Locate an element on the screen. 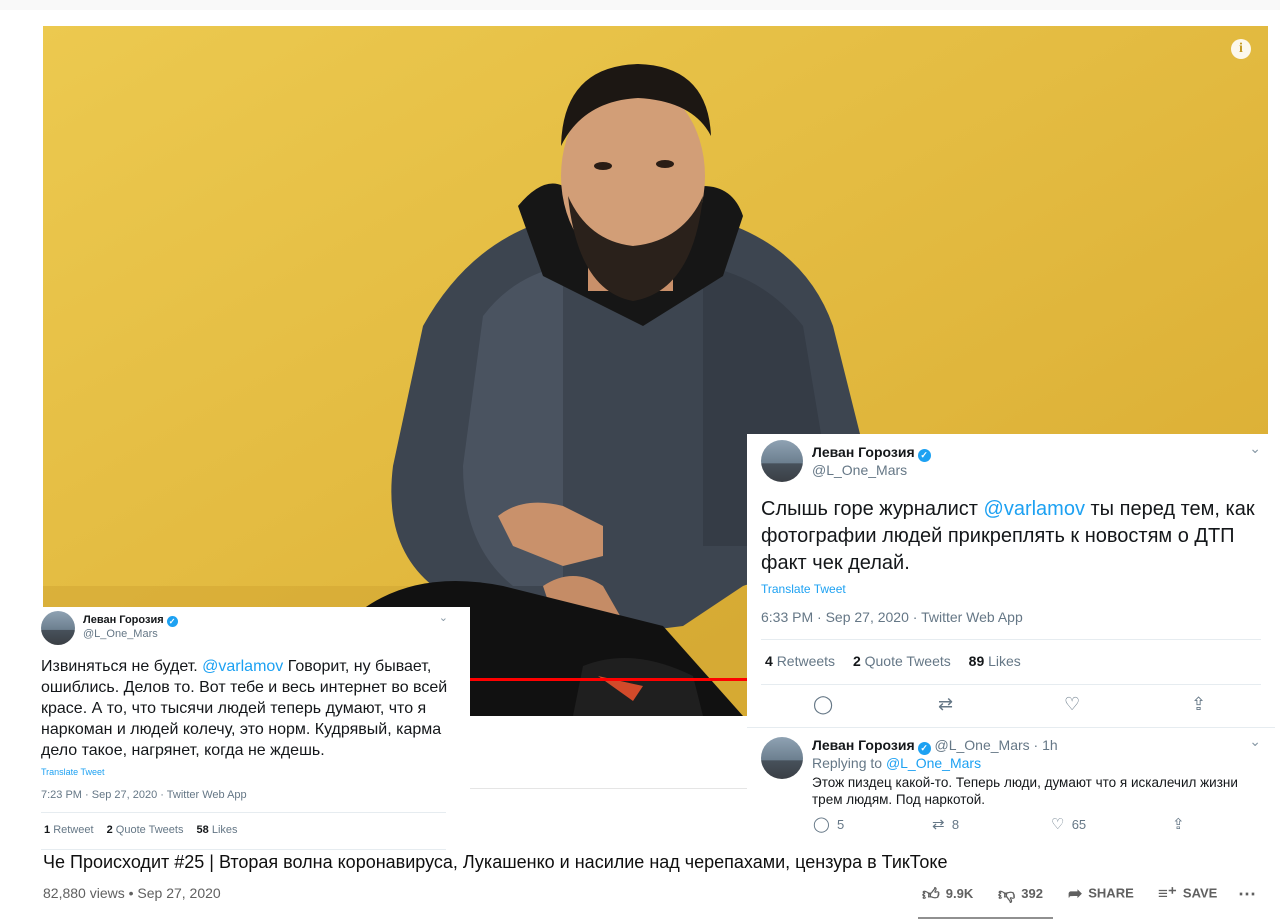 This screenshot has height=922, width=1280. reply-author-name: Леван Горозия ✓ @L_One_Mars · 1h is located at coordinates (935, 746).